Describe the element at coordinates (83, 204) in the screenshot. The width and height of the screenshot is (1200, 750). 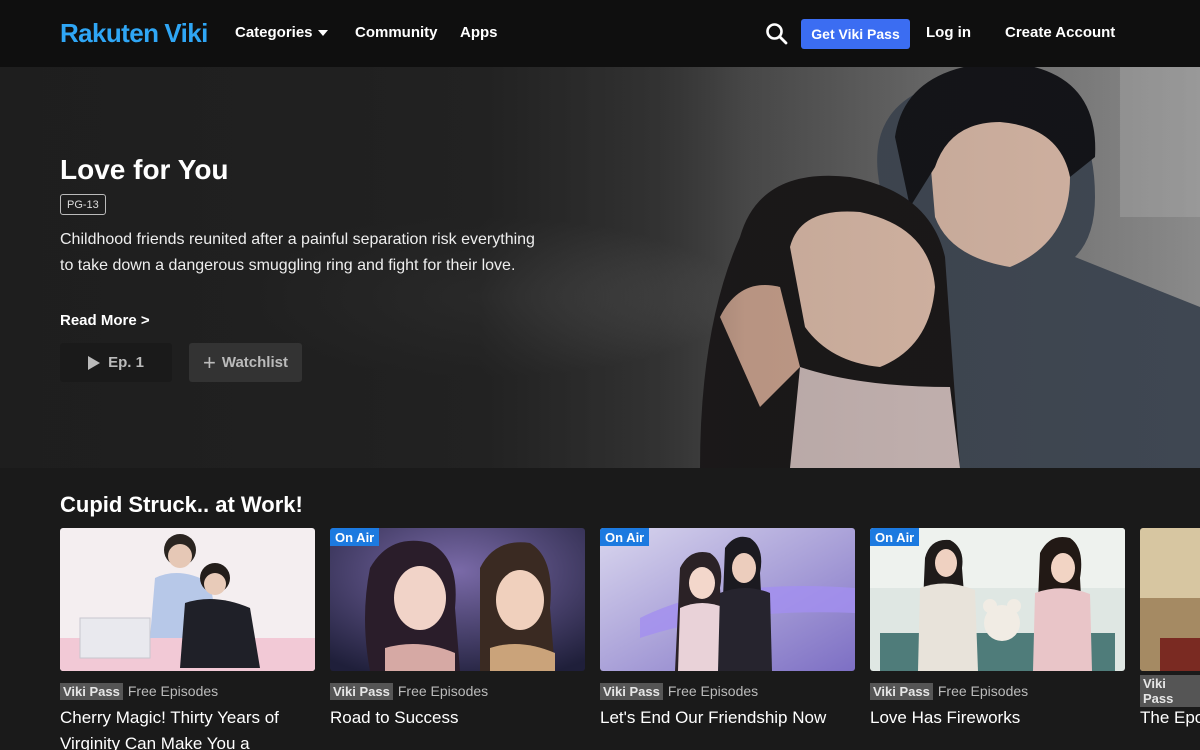
I see `rating-badge: PG-13` at that location.